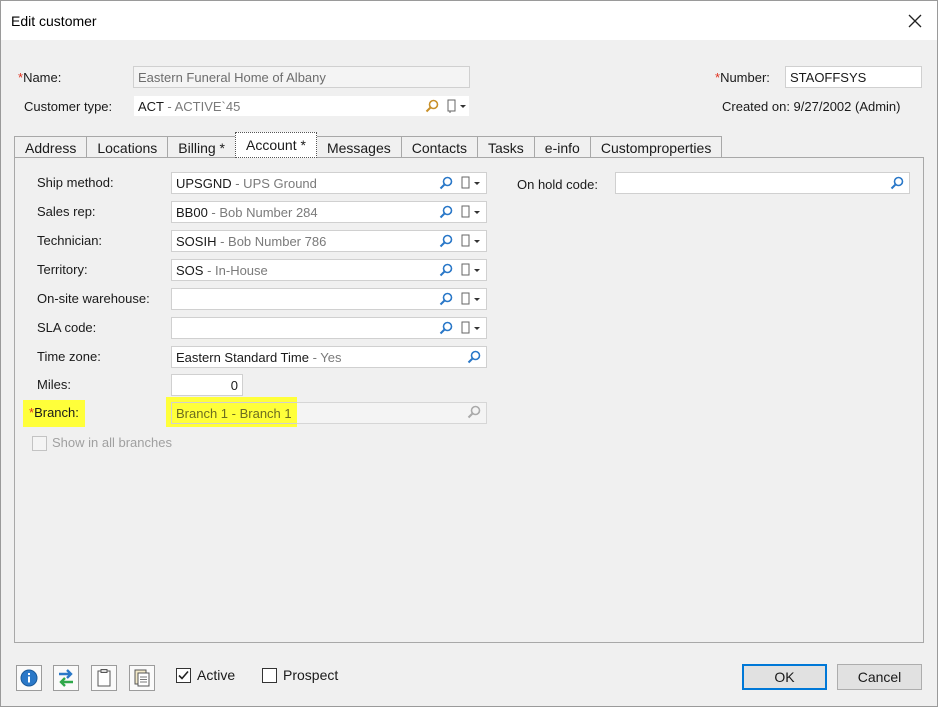 Image resolution: width=938 pixels, height=707 pixels. I want to click on prospect-checkbox, so click(269, 675).